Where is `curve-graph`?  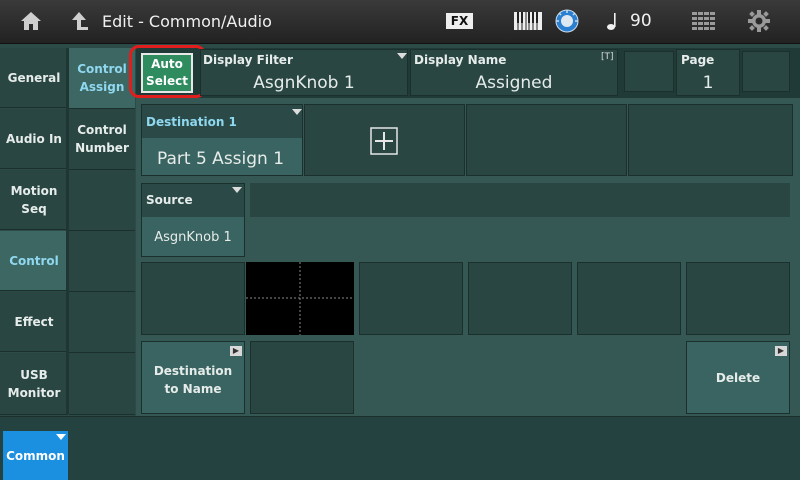 curve-graph is located at coordinates (300, 298).